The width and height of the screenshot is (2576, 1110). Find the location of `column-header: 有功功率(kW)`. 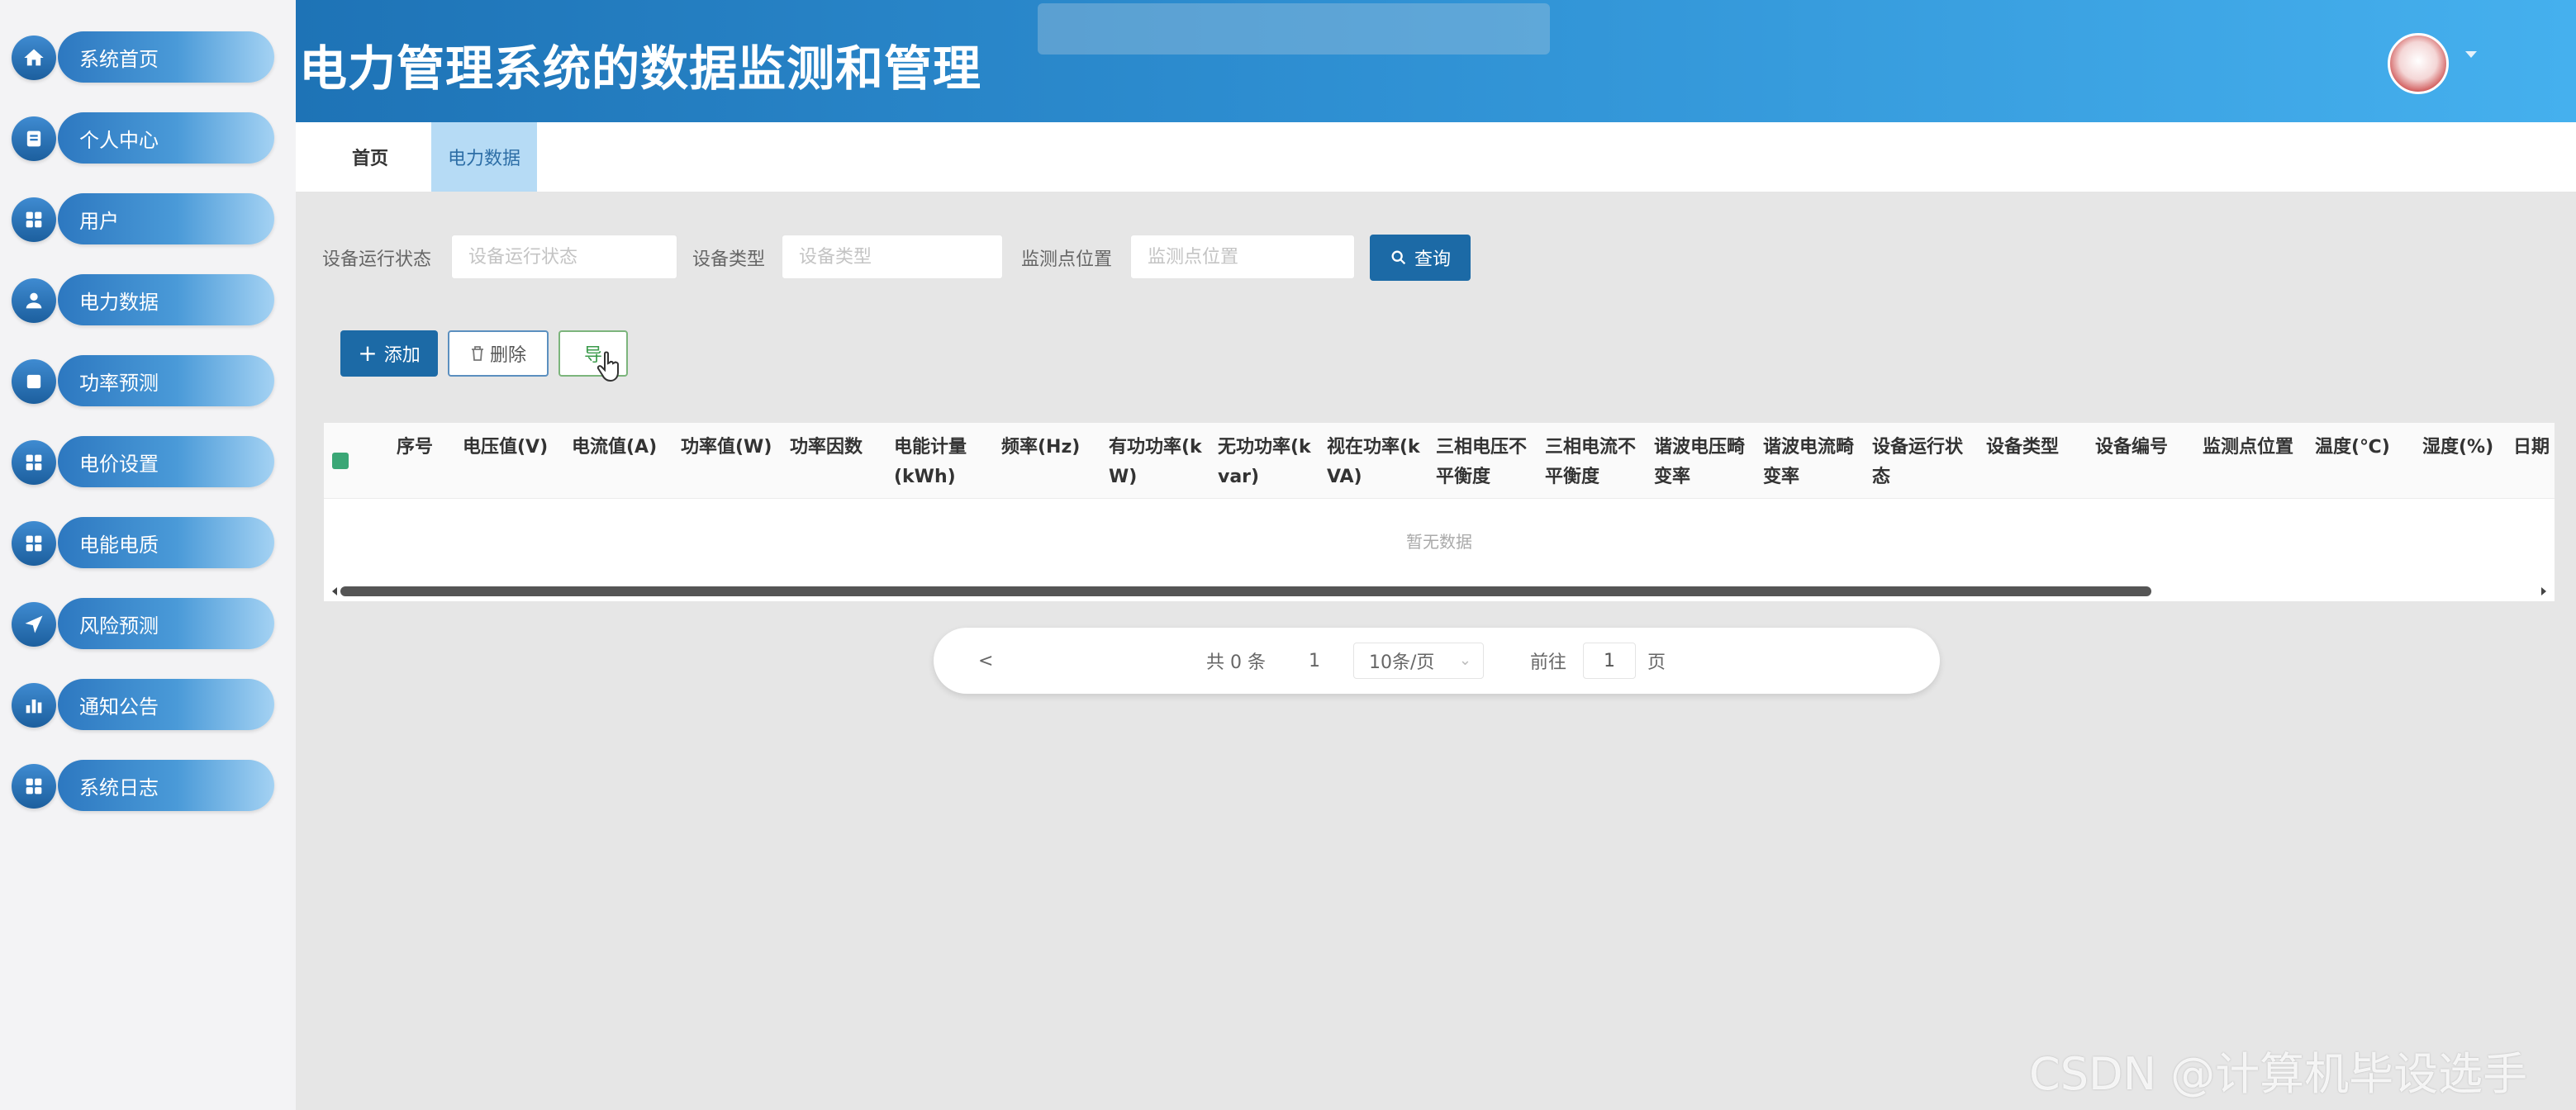

column-header: 有功功率(kW) is located at coordinates (1161, 462).